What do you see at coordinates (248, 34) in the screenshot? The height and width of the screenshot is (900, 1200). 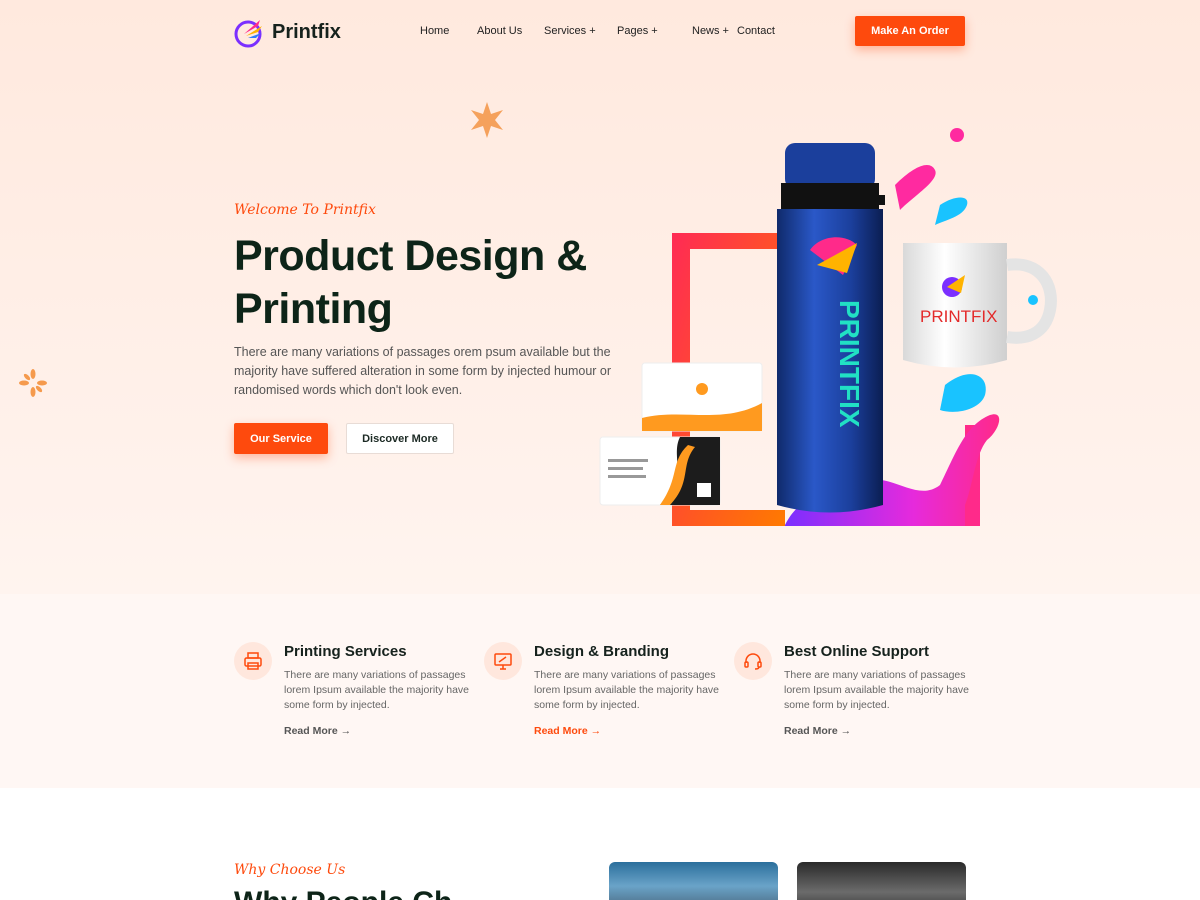 I see `printfix-logo-icon` at bounding box center [248, 34].